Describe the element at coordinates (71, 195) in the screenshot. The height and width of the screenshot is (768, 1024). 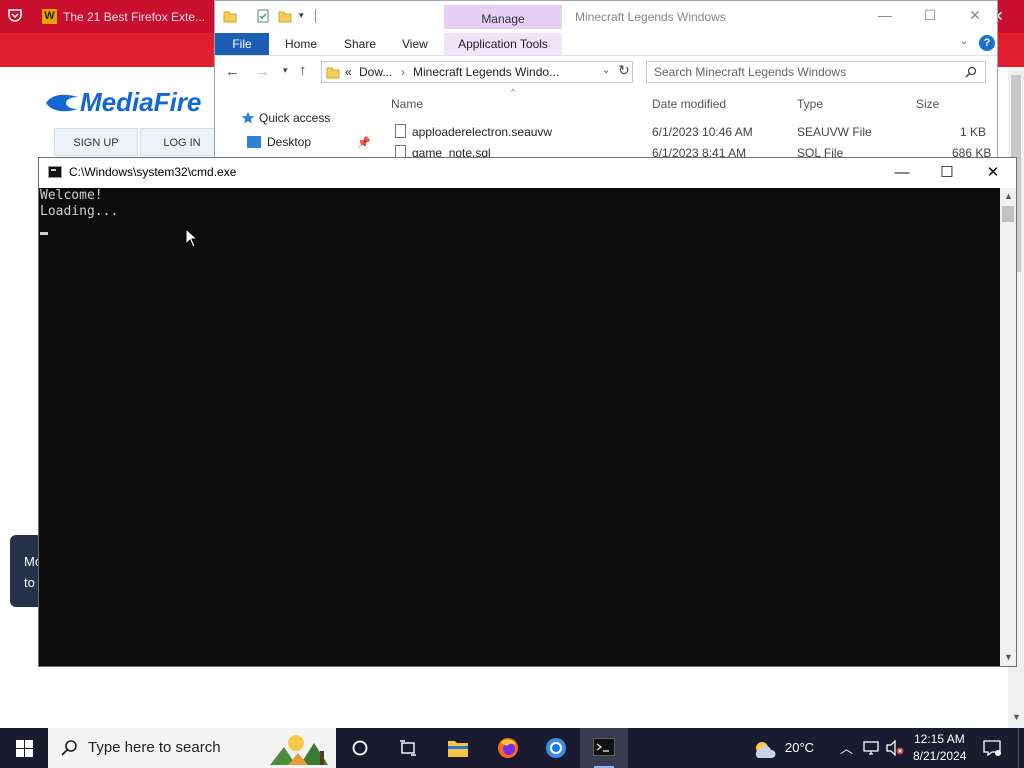
I see `console-line: Welcome!` at that location.